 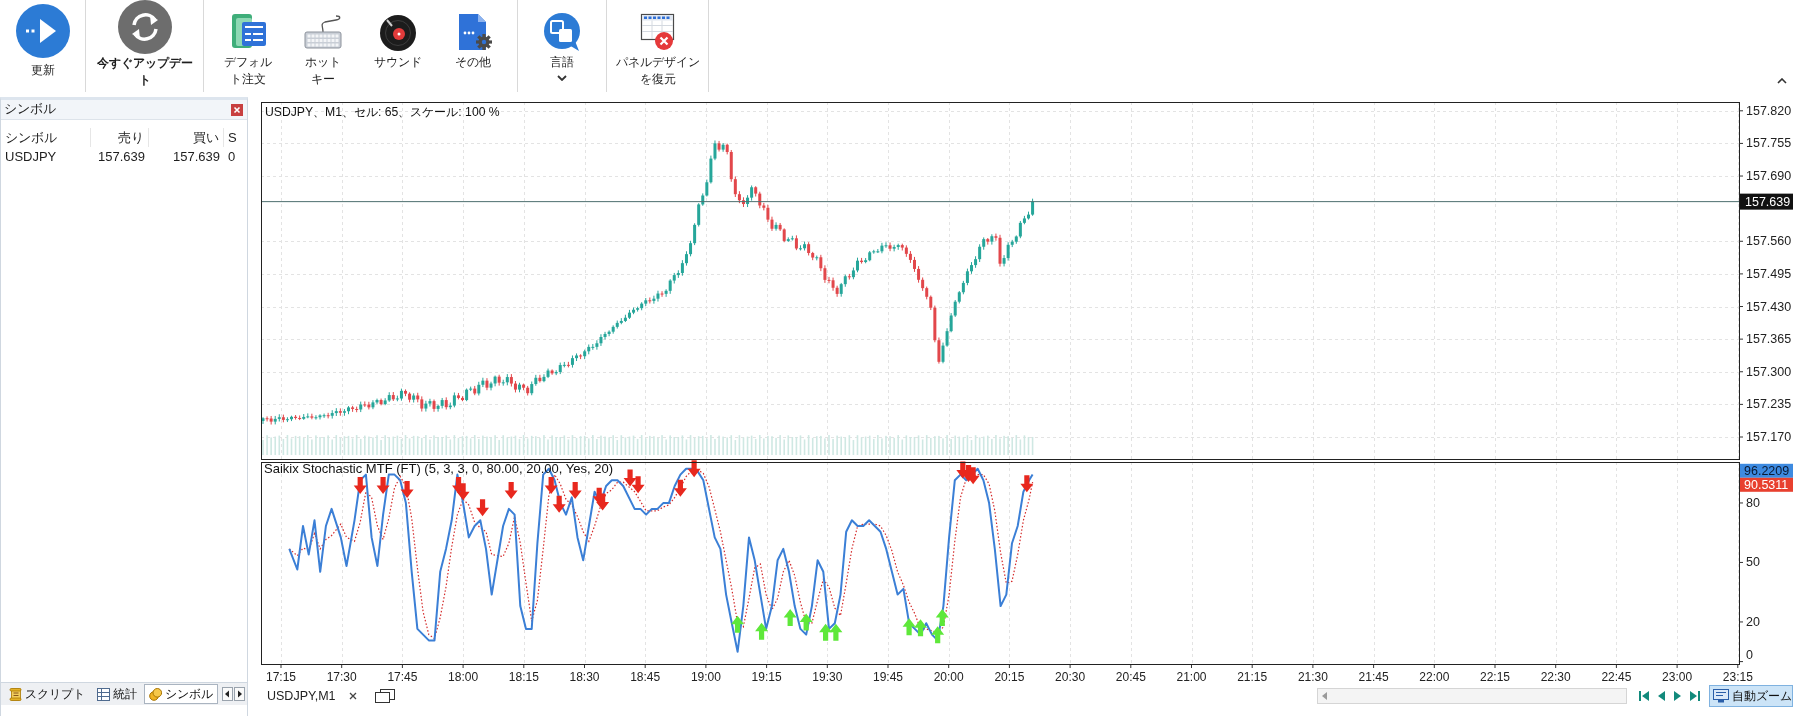 What do you see at coordinates (239, 694) in the screenshot?
I see `caret-right-icon` at bounding box center [239, 694].